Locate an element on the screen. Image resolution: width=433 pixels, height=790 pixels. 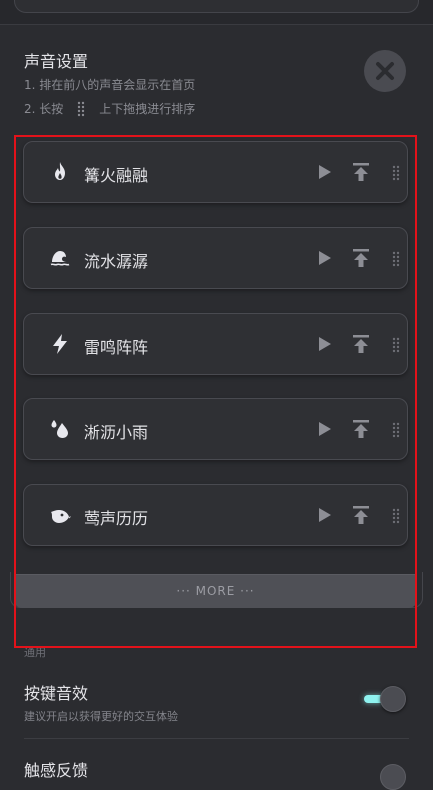
sound-item-birdsong: 莺声历历 is located at coordinates (215, 515).